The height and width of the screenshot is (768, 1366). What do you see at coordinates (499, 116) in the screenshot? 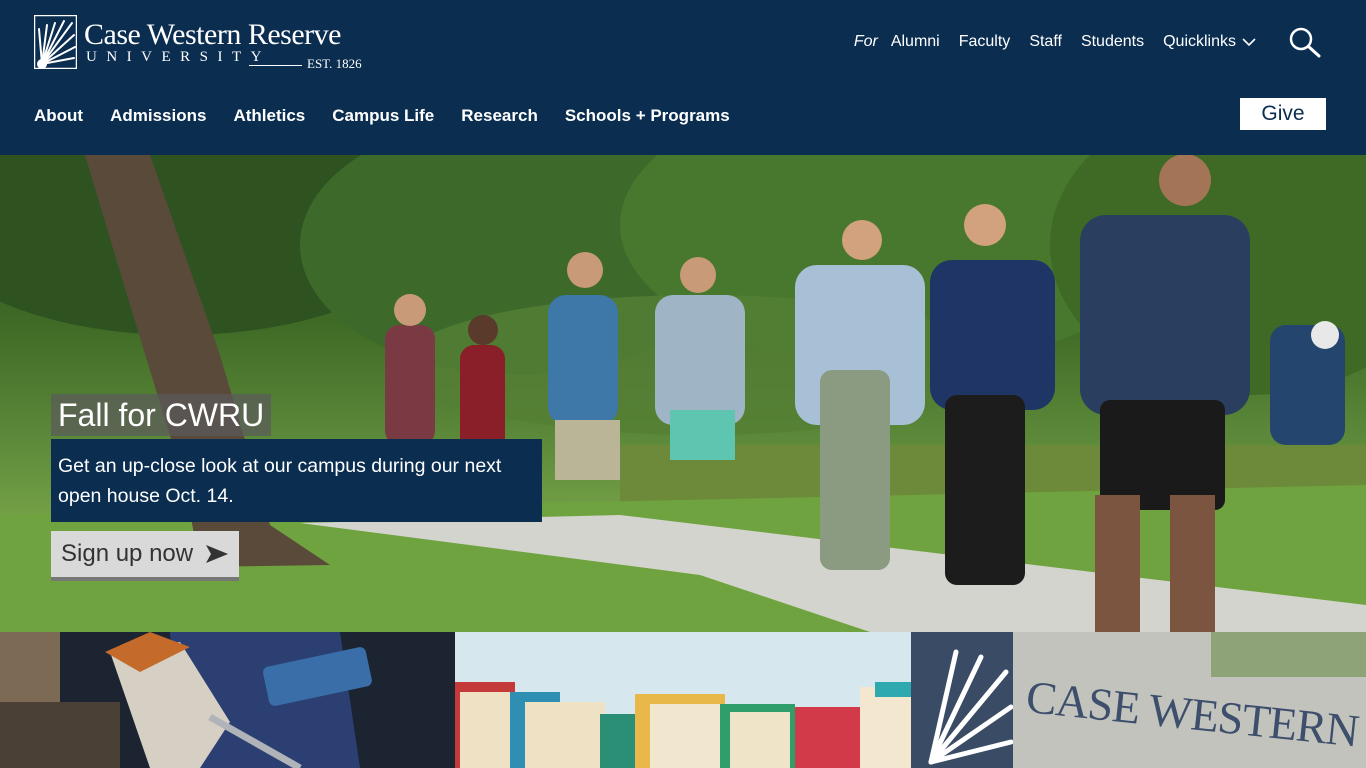
I see `nav-link-research: Research` at bounding box center [499, 116].